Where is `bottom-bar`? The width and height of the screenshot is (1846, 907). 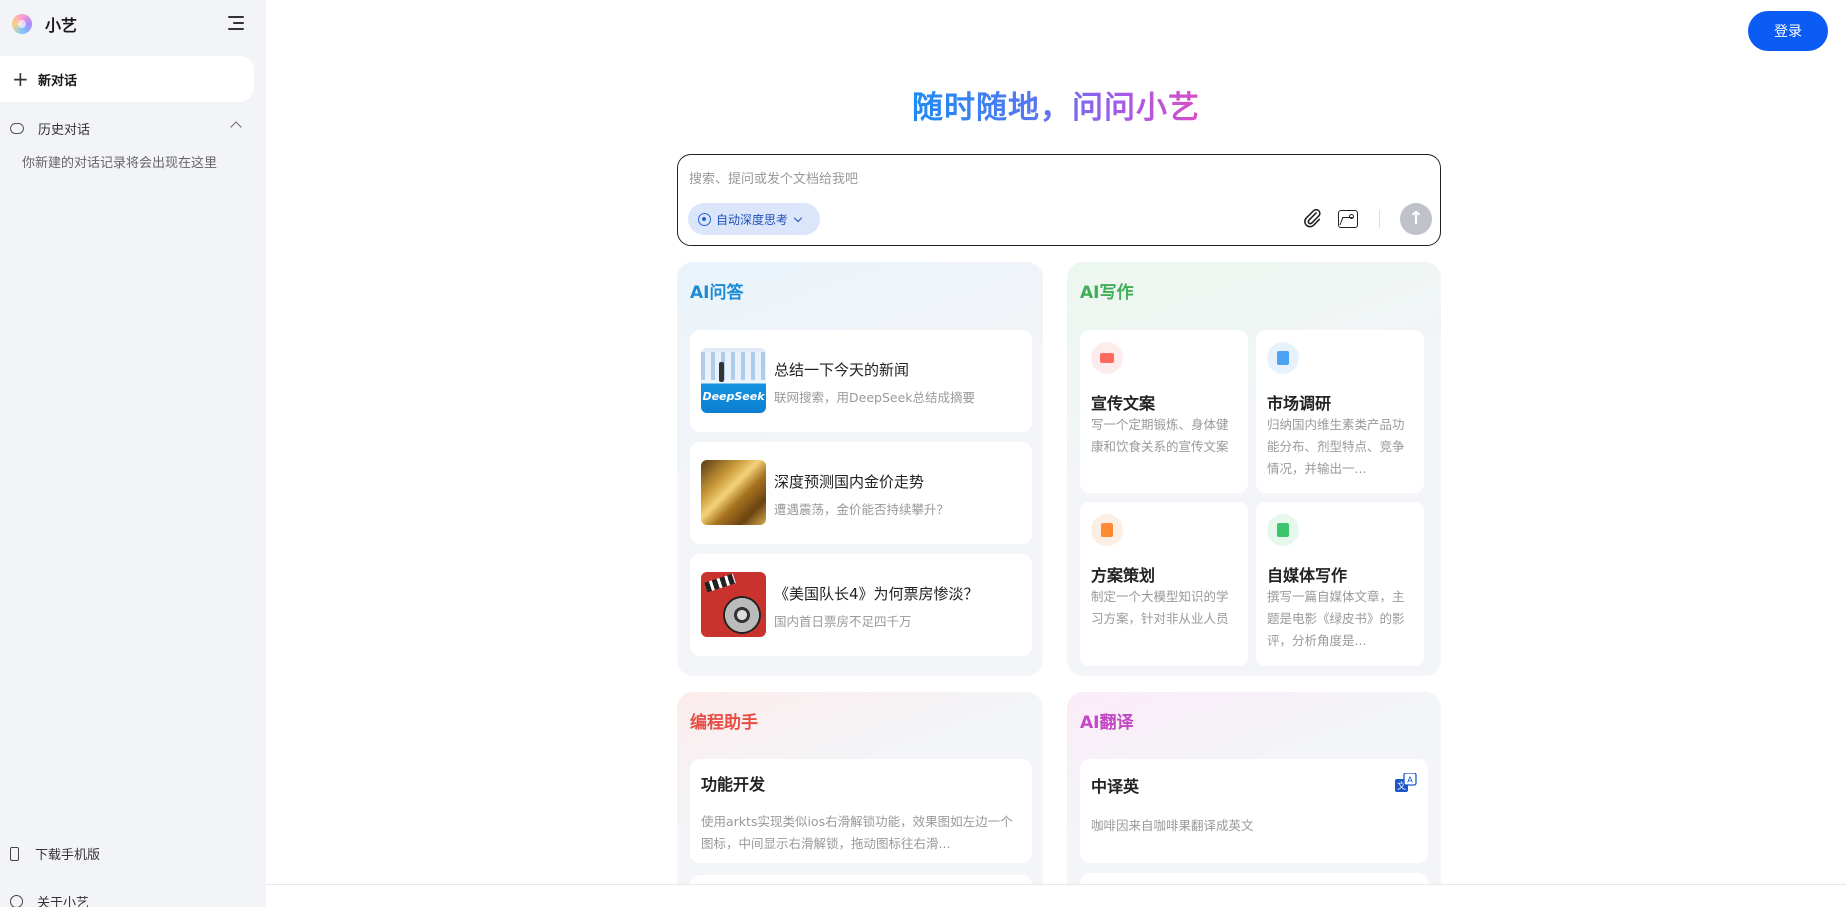 bottom-bar is located at coordinates (1056, 895).